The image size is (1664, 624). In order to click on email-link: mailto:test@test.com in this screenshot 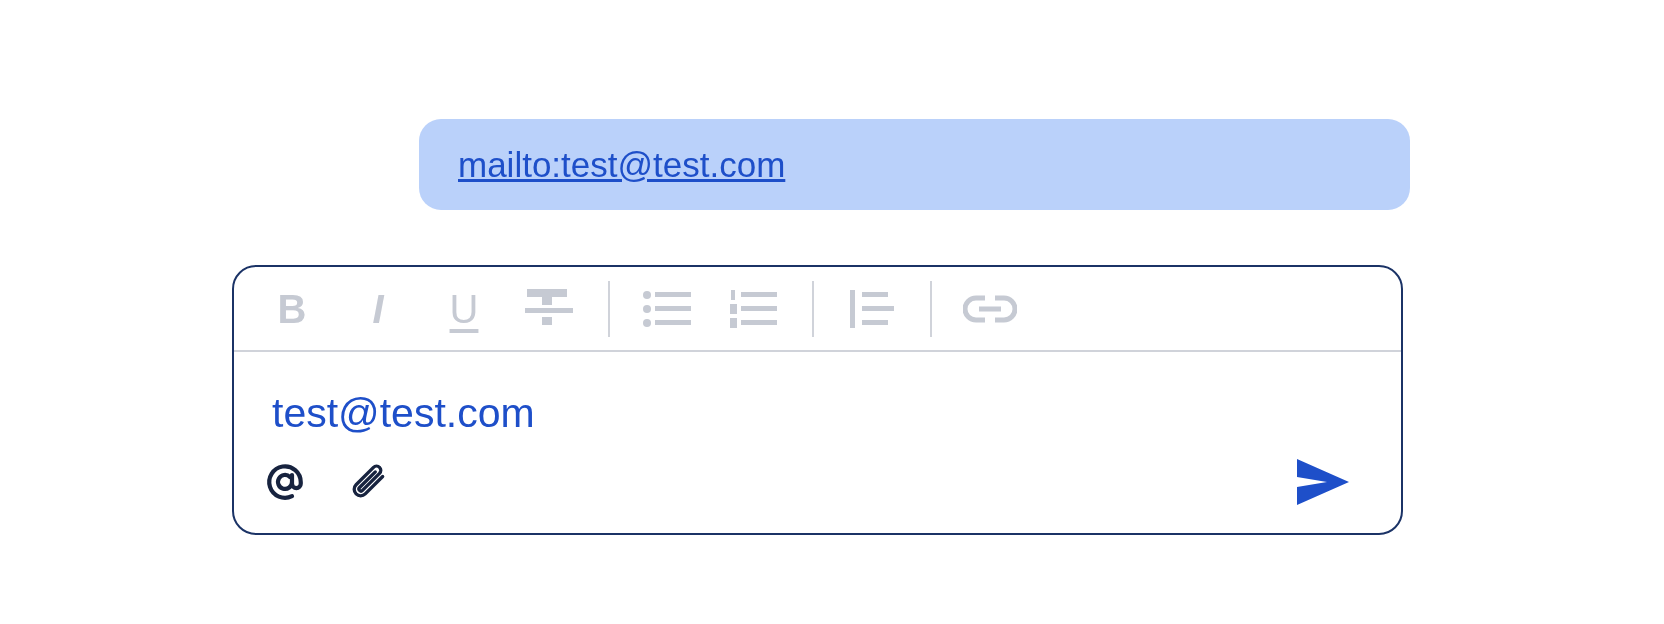, I will do `click(622, 164)`.